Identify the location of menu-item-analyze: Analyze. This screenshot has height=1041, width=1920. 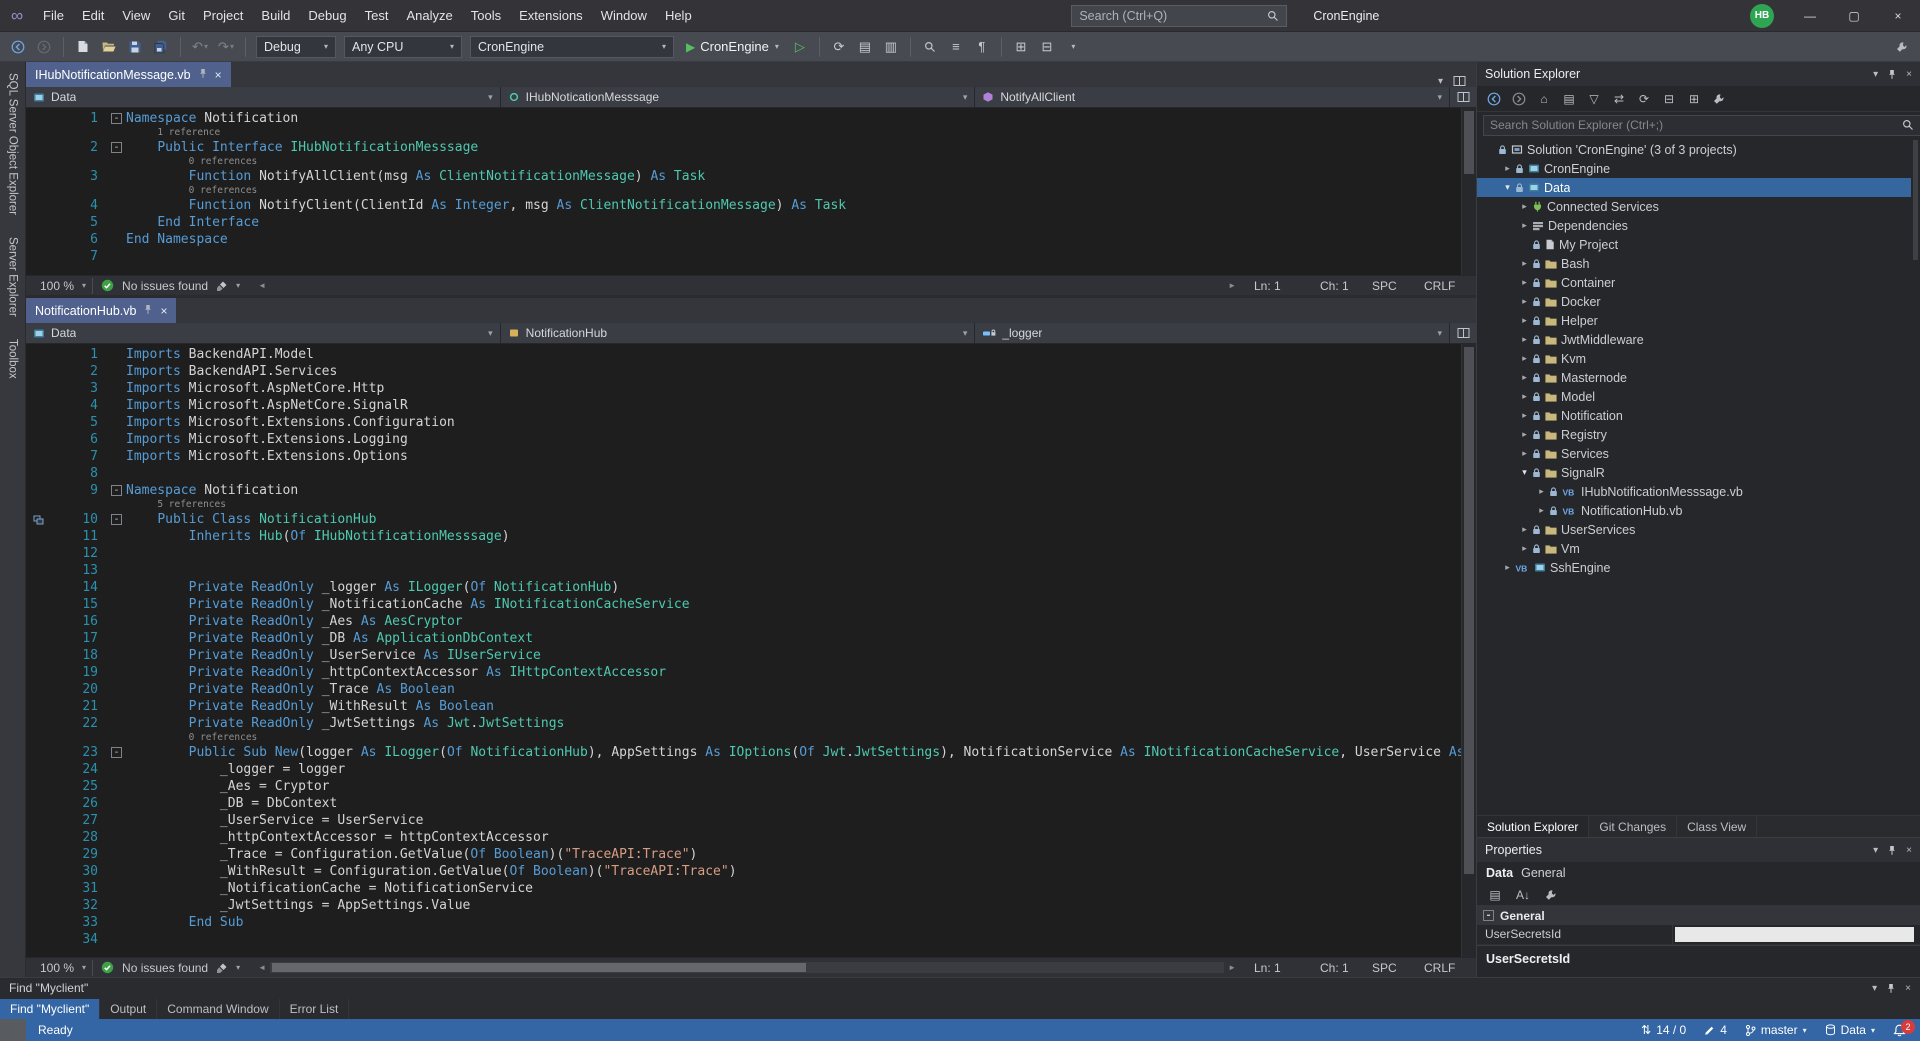
(429, 16).